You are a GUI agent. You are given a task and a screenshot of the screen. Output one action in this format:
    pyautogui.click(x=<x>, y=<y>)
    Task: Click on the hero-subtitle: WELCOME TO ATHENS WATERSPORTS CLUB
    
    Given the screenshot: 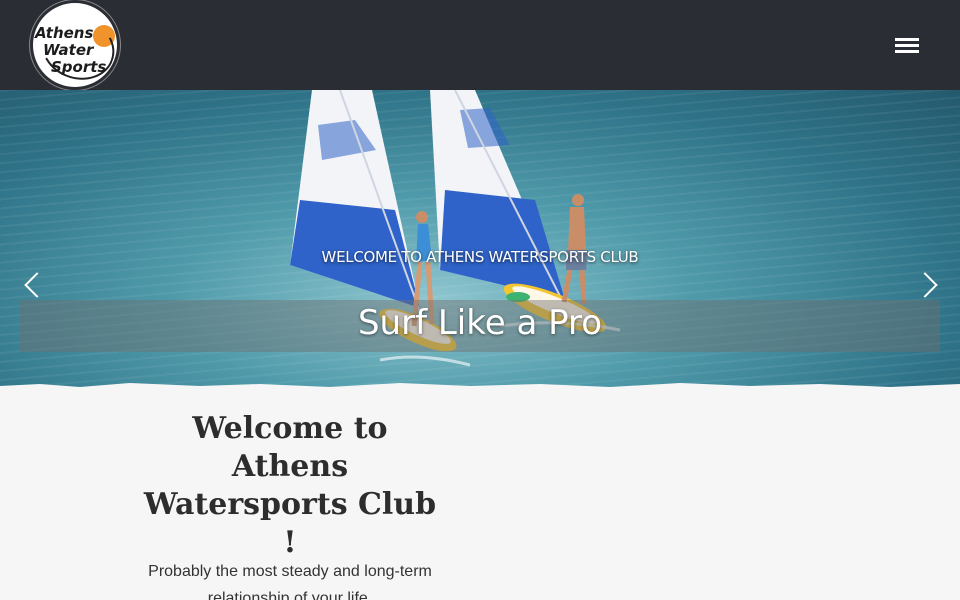 What is the action you would take?
    pyautogui.click(x=480, y=257)
    